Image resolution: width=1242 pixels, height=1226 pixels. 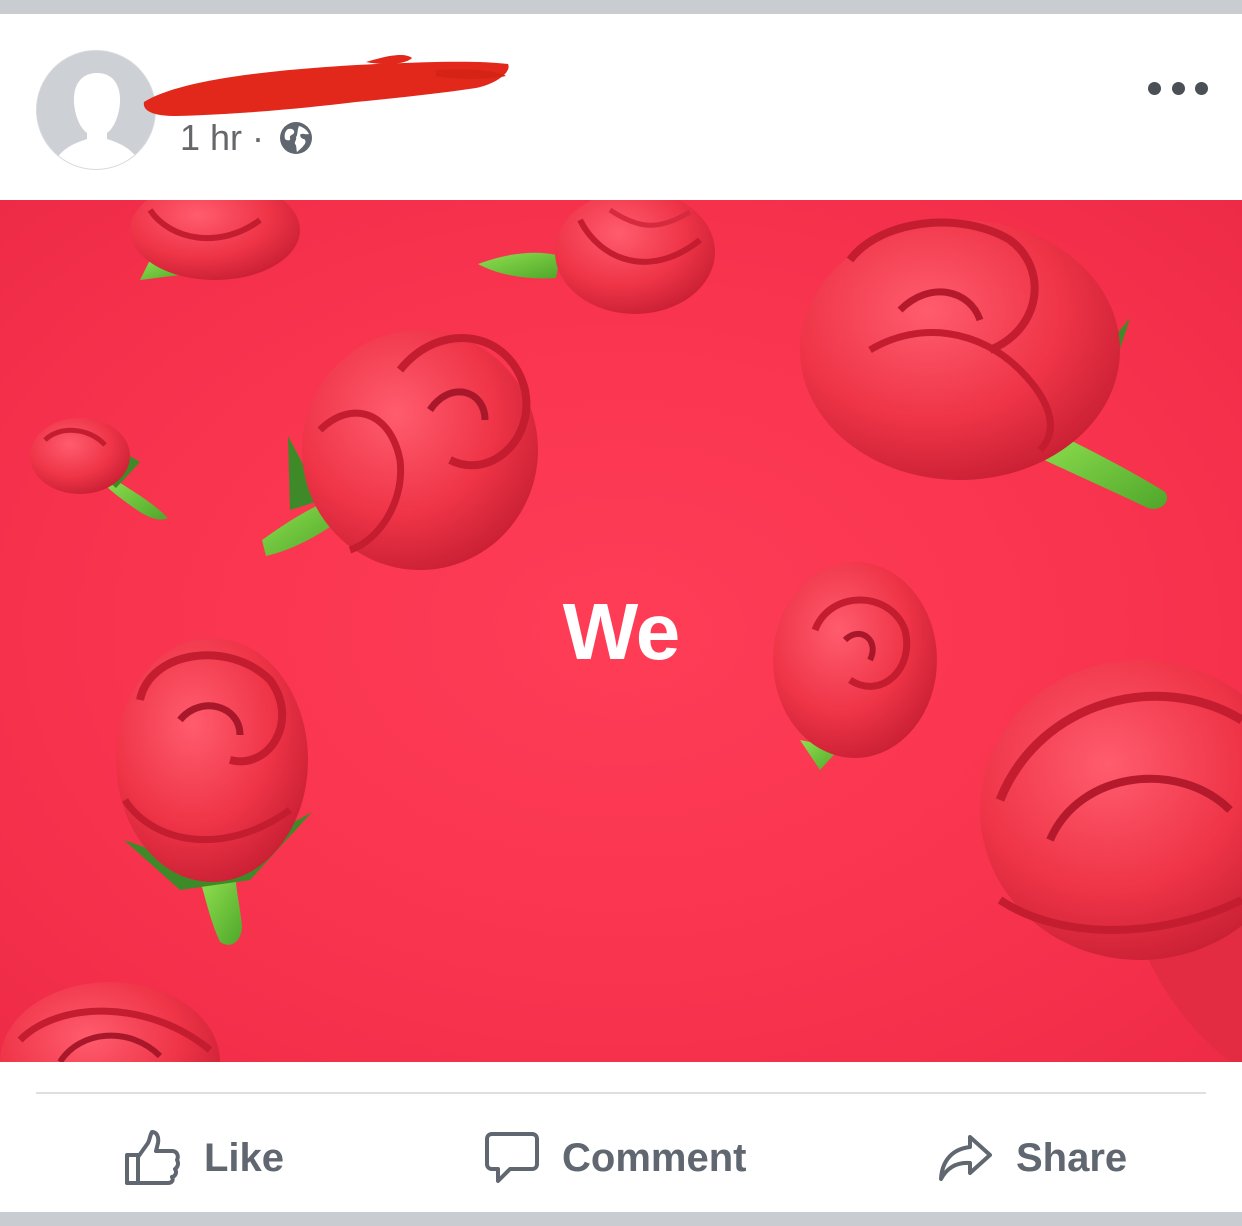 I want to click on post-actions: Like Comment Share, so click(x=621, y=1158).